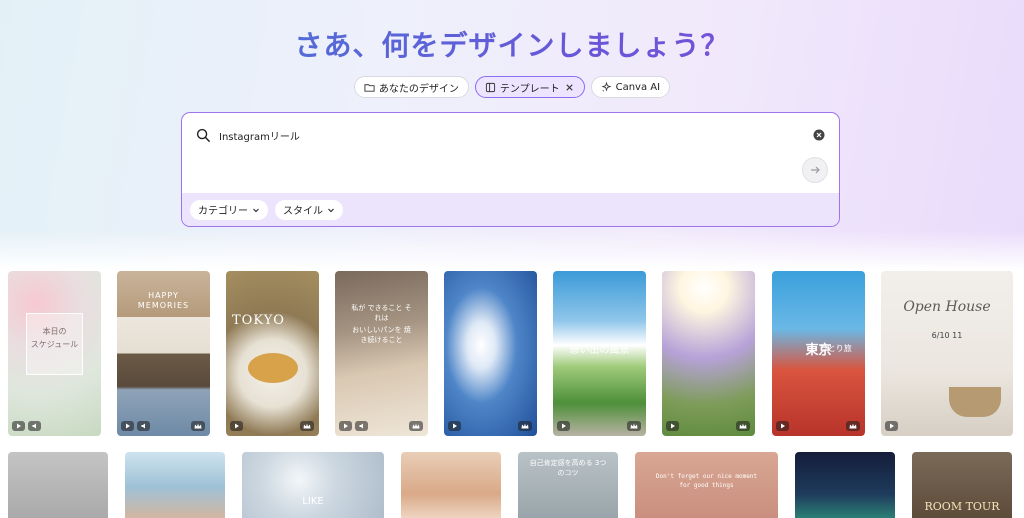 This screenshot has width=1024, height=518. I want to click on template-card: HAPPY MEMORIES, so click(163, 353).